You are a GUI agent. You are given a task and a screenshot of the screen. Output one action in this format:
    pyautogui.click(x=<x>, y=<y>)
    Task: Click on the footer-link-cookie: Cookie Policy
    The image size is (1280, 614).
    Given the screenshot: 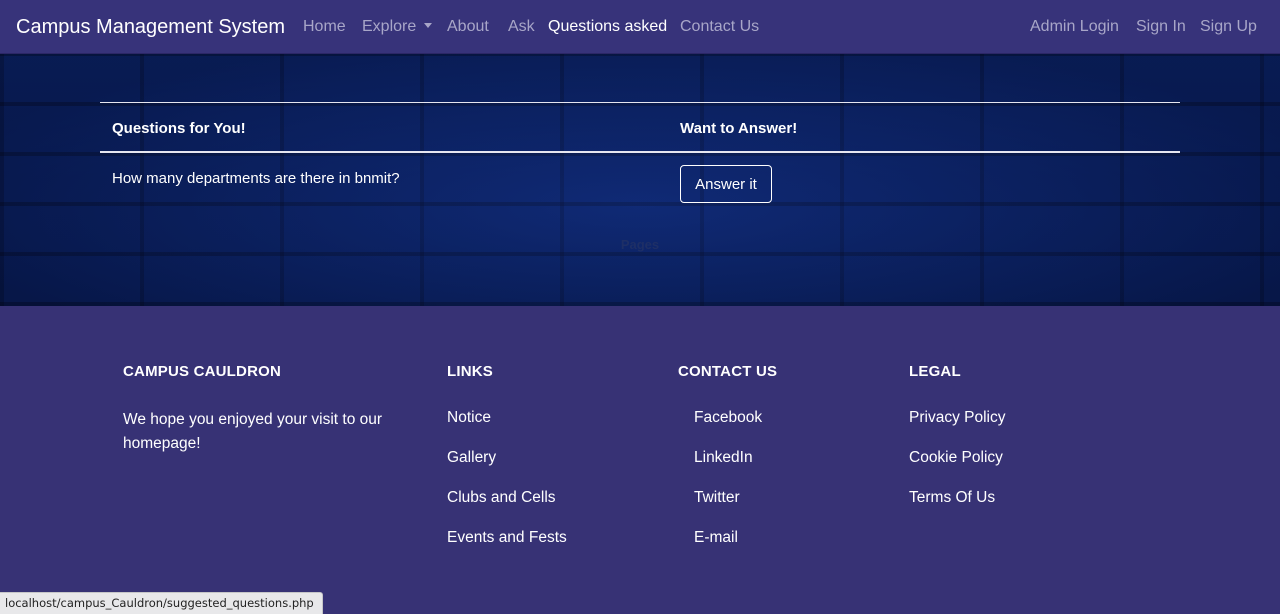 What is the action you would take?
    pyautogui.click(x=957, y=458)
    